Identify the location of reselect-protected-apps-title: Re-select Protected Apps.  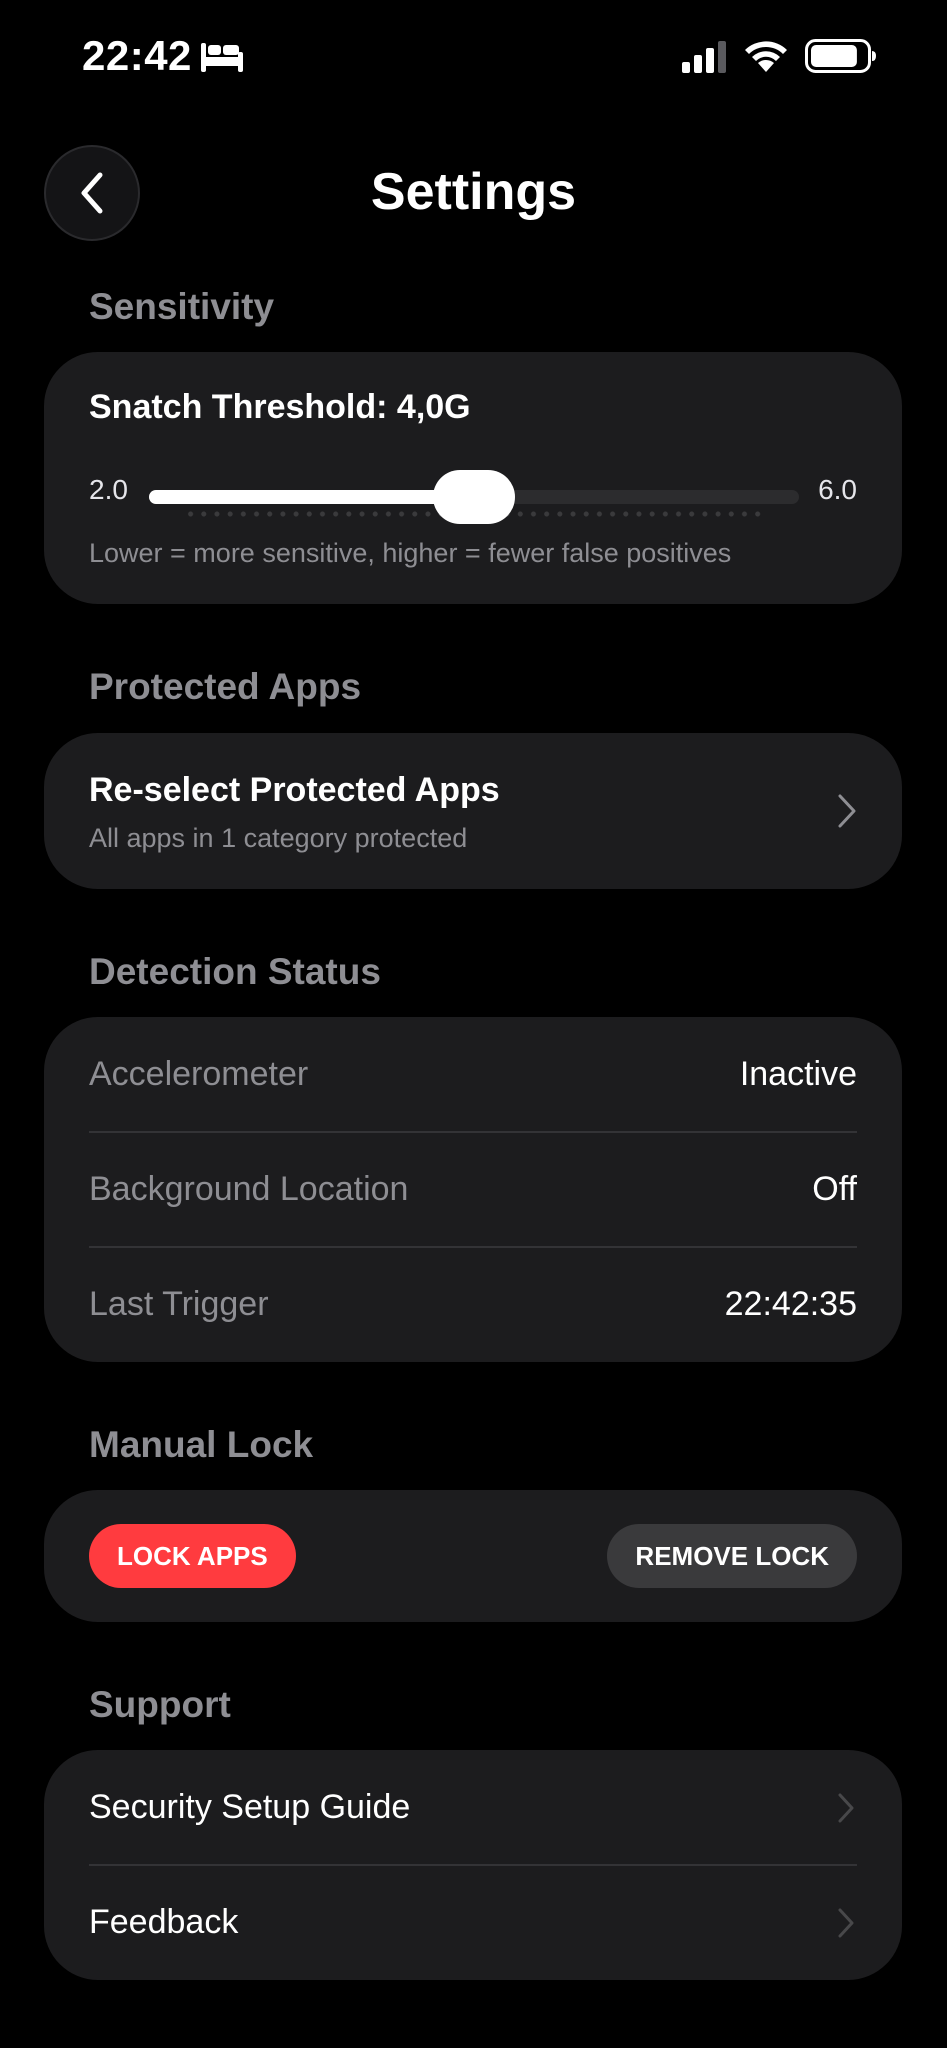
(294, 790).